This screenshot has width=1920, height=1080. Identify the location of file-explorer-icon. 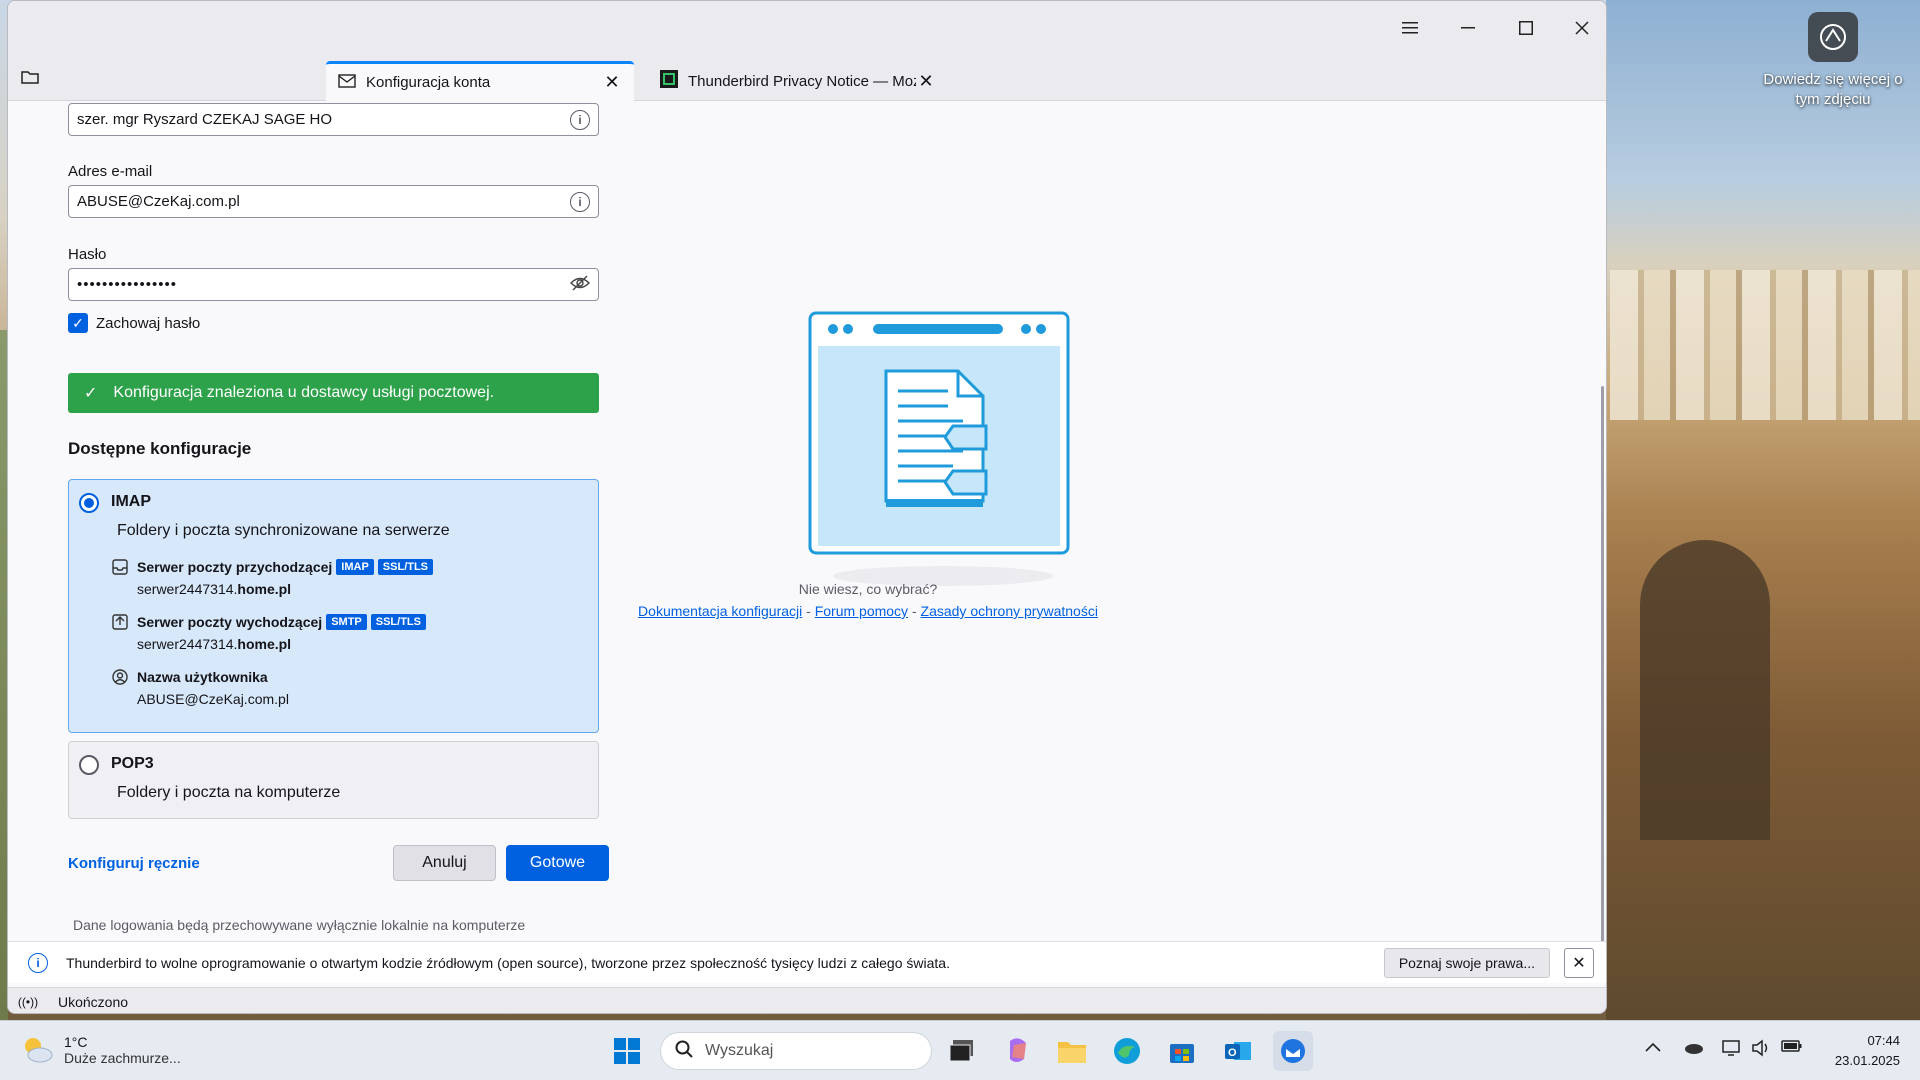
(1072, 1051).